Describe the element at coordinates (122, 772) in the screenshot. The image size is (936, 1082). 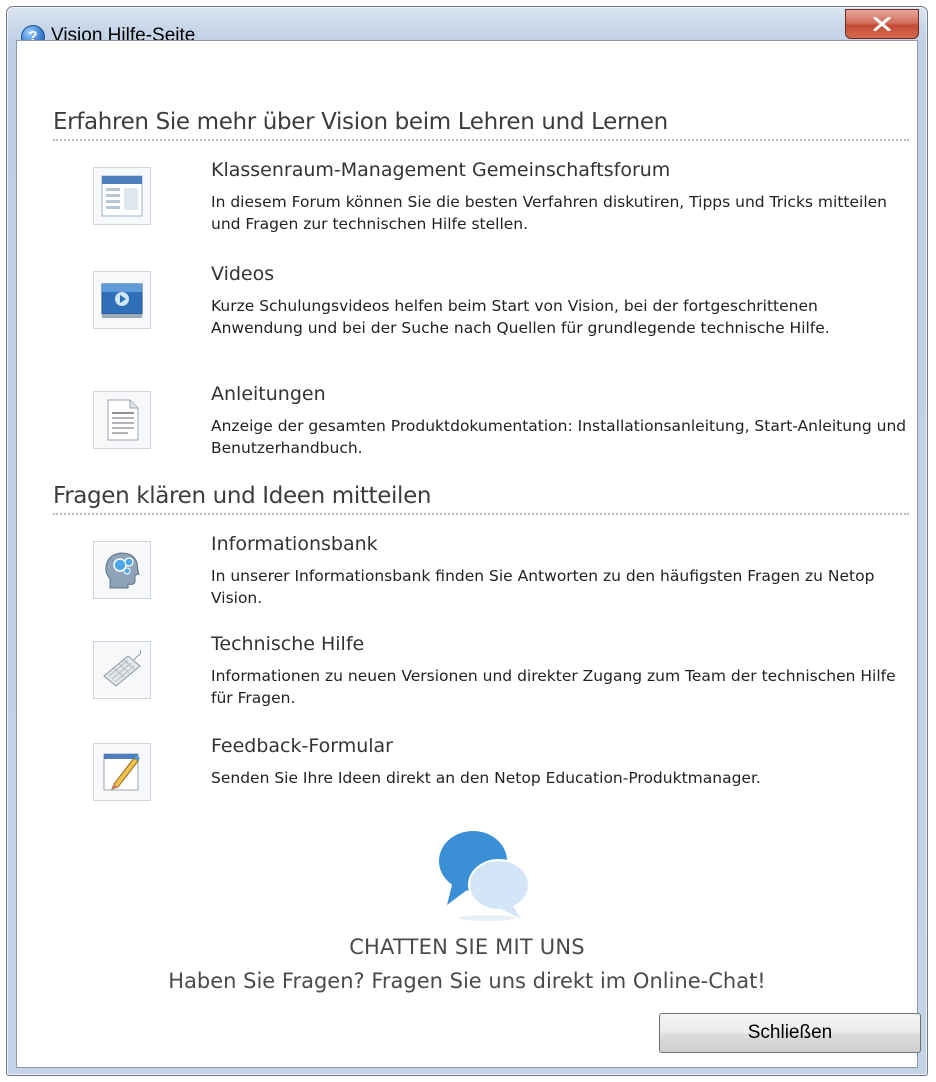
I see `feedback-pencil-icon` at that location.